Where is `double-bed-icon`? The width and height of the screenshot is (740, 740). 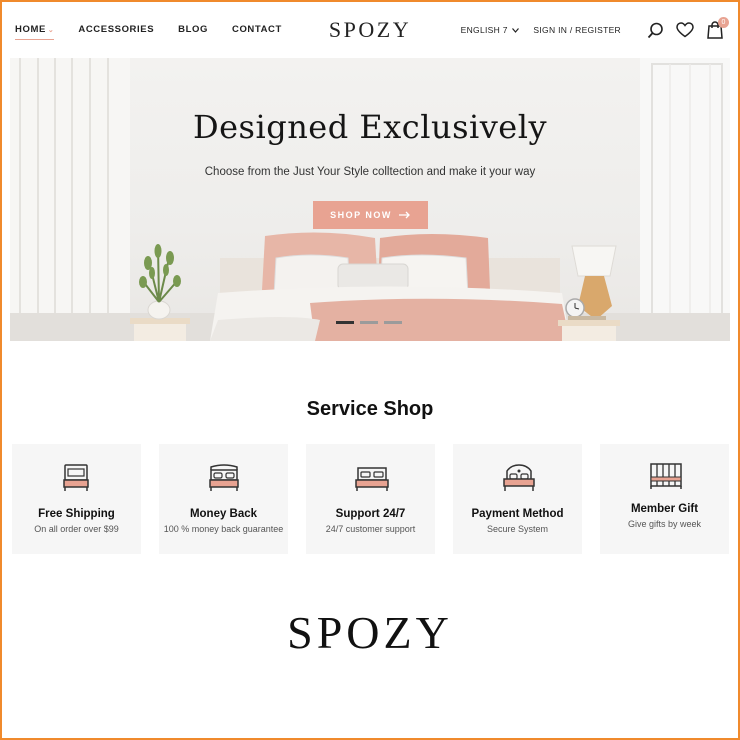 double-bed-icon is located at coordinates (224, 477).